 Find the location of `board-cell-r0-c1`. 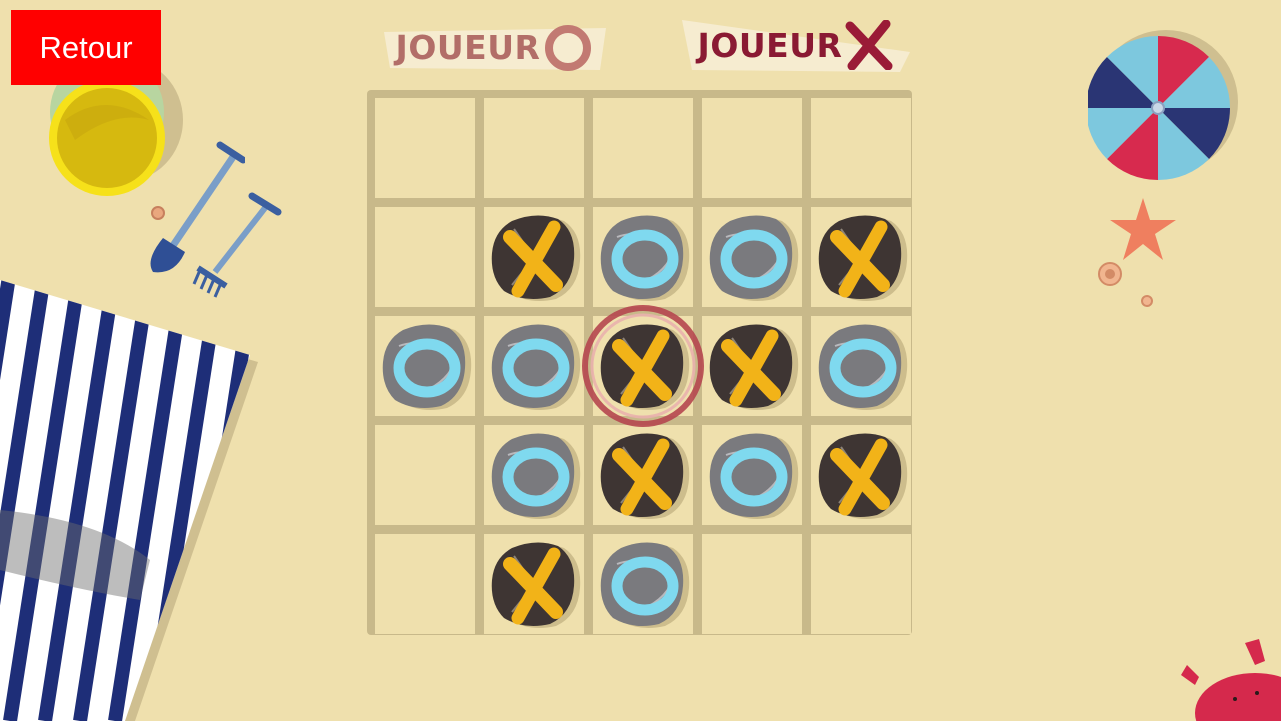

board-cell-r0-c1 is located at coordinates (534, 148).